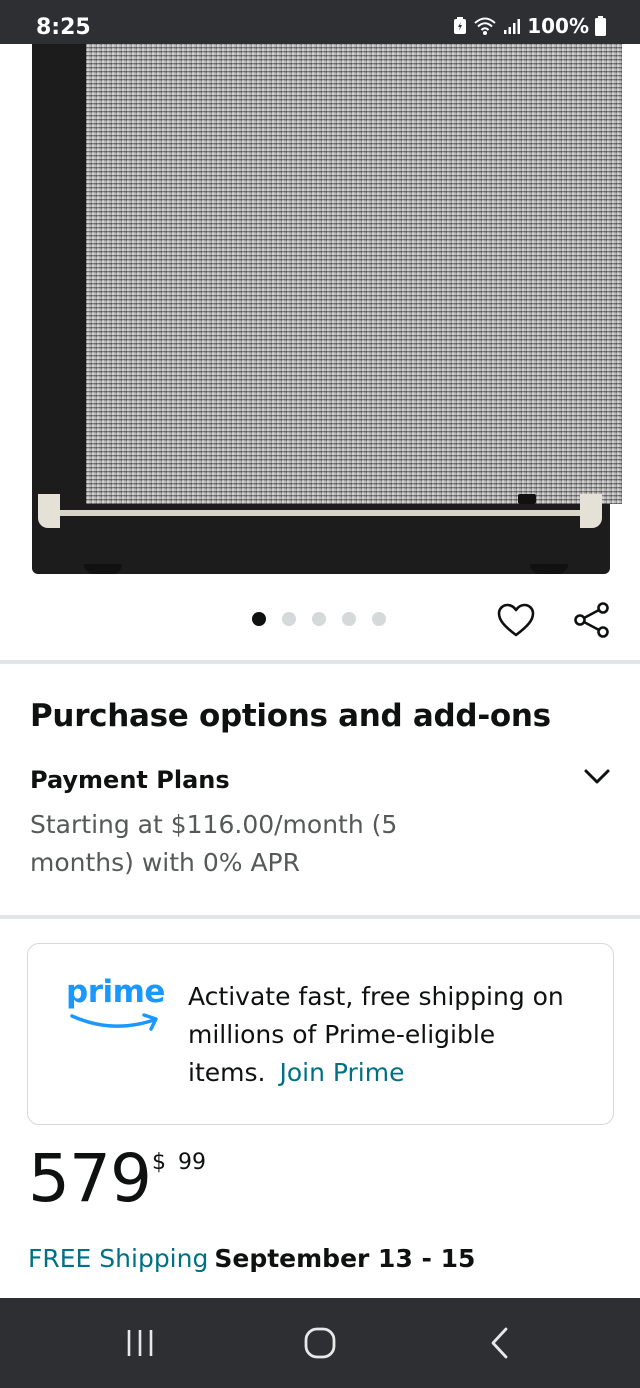 This screenshot has height=1388, width=640. Describe the element at coordinates (345, 1258) in the screenshot. I see `delivery-dates: September 13 - 15` at that location.